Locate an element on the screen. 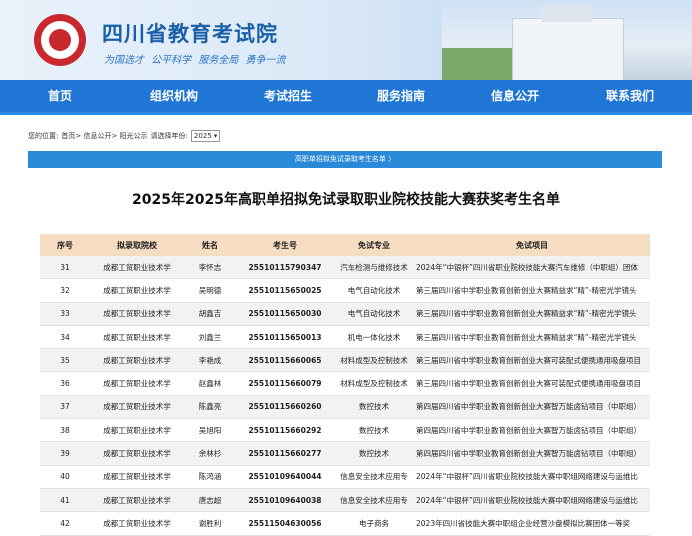  cell-index: 31 is located at coordinates (65, 268).